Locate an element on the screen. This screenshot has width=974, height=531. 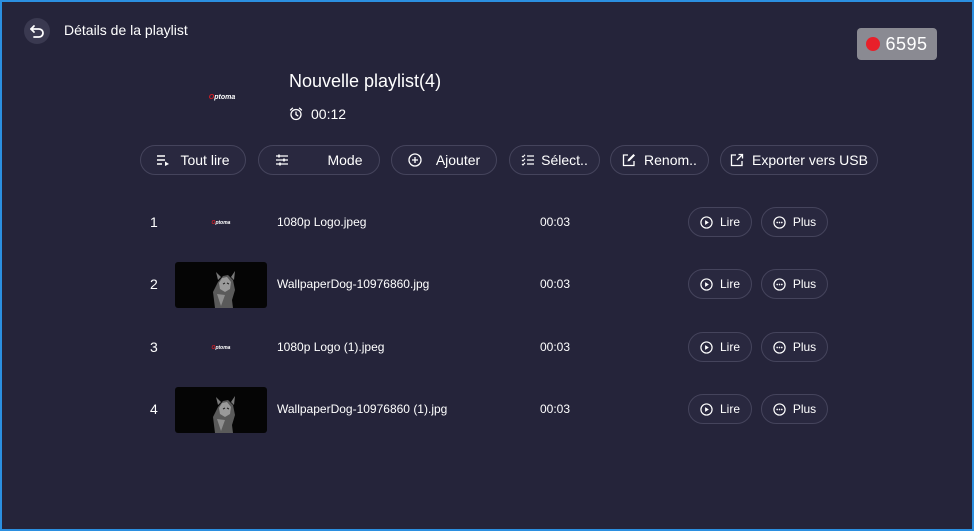
playlist-cover: Optoma is located at coordinates (222, 97).